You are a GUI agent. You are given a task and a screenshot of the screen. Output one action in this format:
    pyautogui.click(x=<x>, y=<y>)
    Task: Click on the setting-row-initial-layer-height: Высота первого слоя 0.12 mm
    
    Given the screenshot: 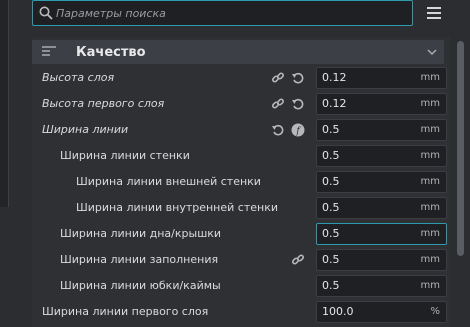 What is the action you would take?
    pyautogui.click(x=242, y=104)
    